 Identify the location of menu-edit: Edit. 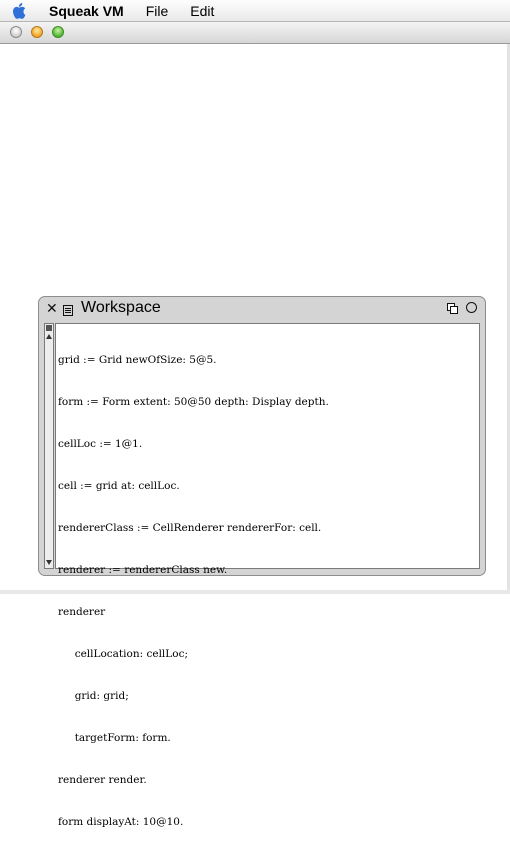
(202, 11).